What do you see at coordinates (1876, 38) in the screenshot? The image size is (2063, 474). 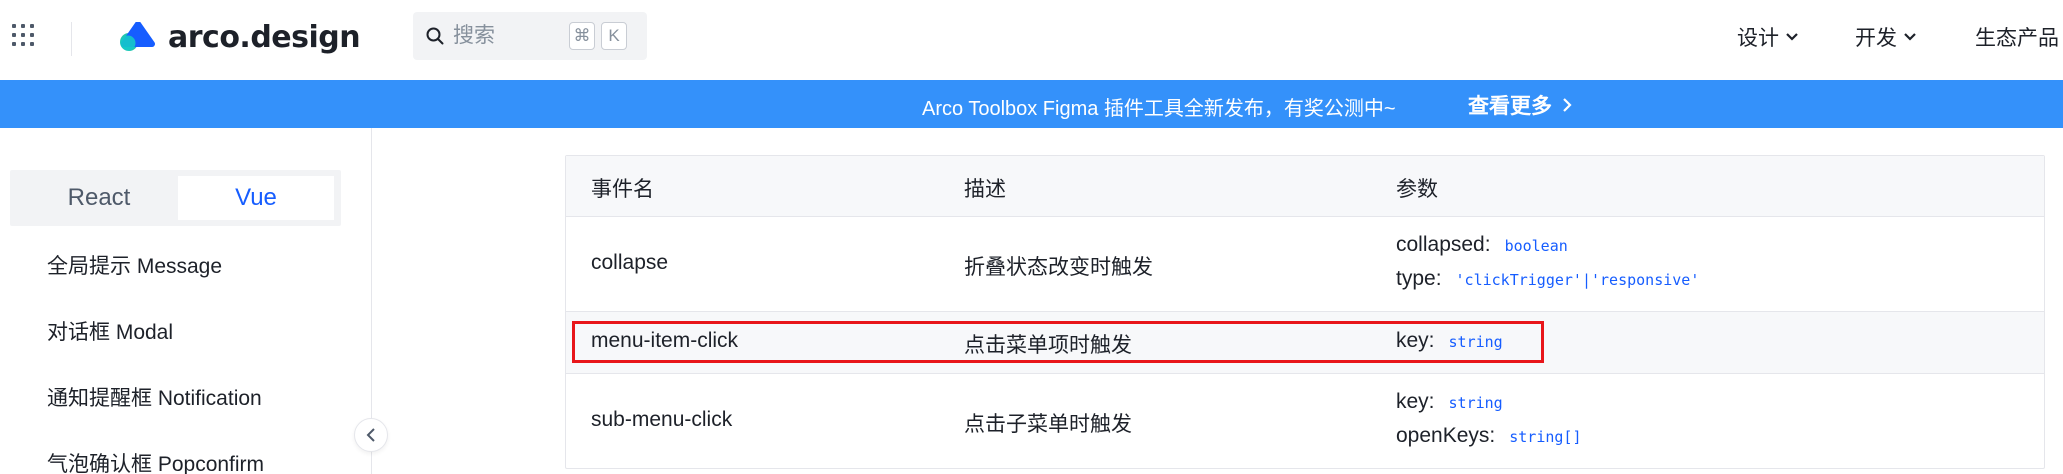 I see `nav-develop-label: 开发` at bounding box center [1876, 38].